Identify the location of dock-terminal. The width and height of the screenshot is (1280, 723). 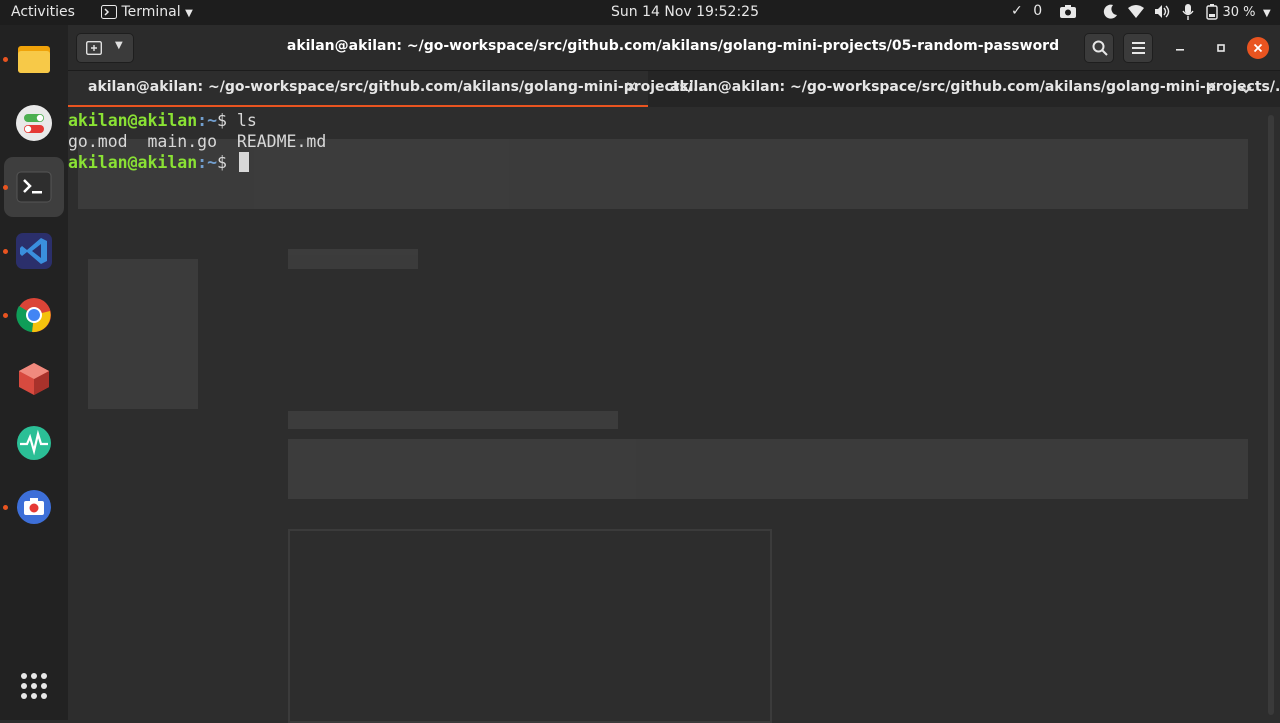
(33, 187).